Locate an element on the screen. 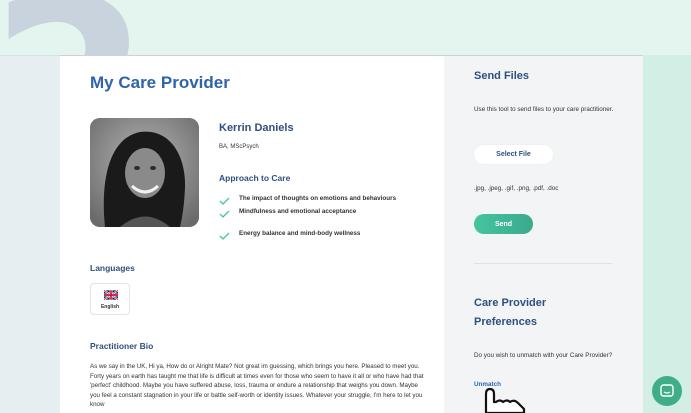 Image resolution: width=691 pixels, height=413 pixels. approach-heading: Approach to Care is located at coordinates (255, 178).